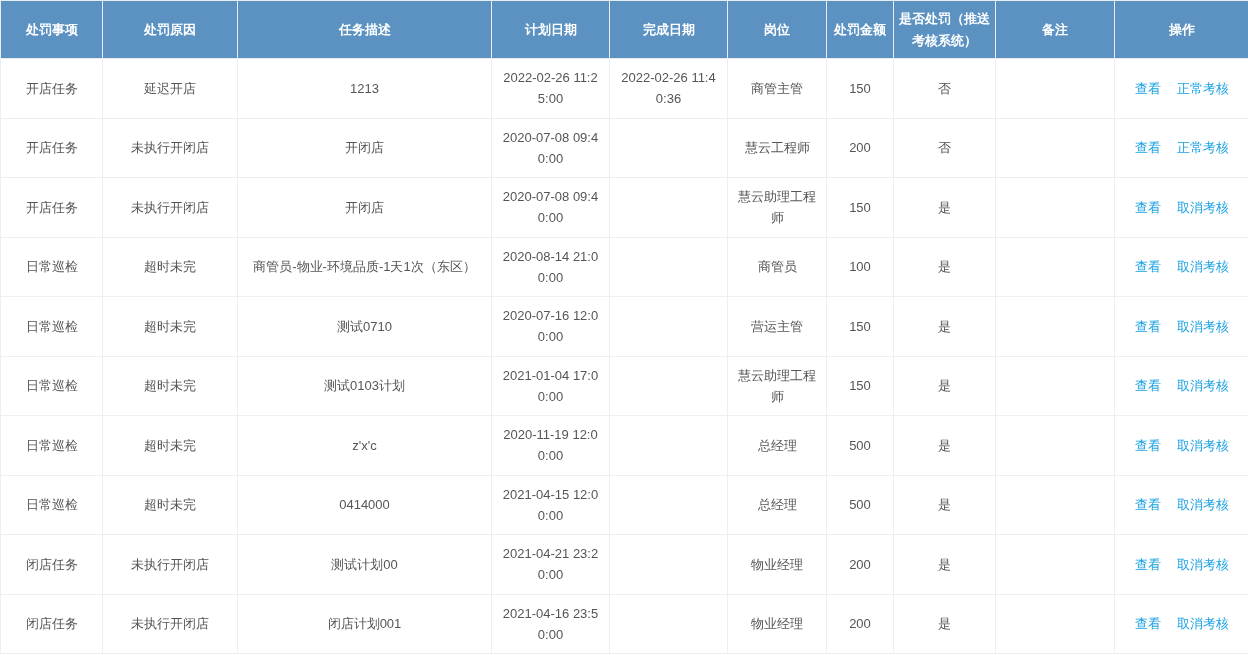  What do you see at coordinates (364, 505) in the screenshot?
I see `table-cell: 0414000` at bounding box center [364, 505].